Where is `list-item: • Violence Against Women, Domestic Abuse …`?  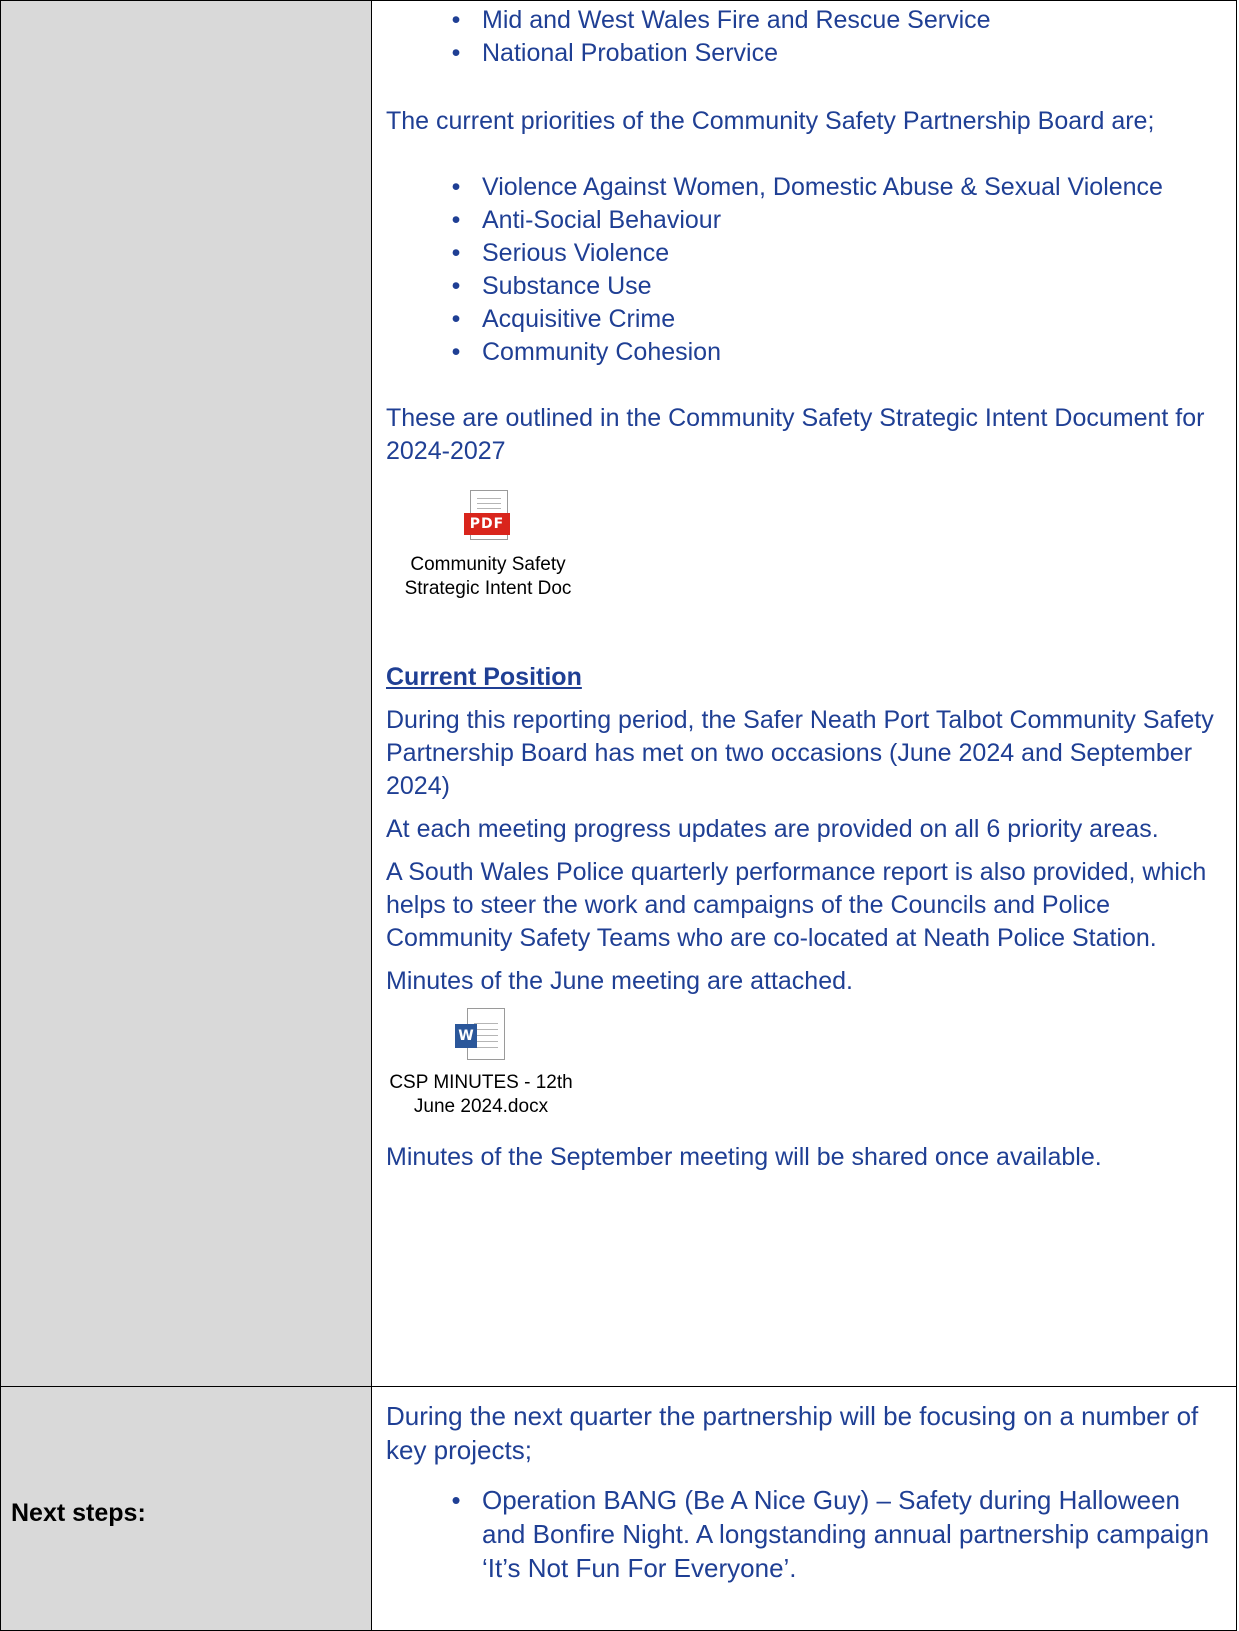
list-item: • Violence Against Women, Domestic Abuse … is located at coordinates (807, 187).